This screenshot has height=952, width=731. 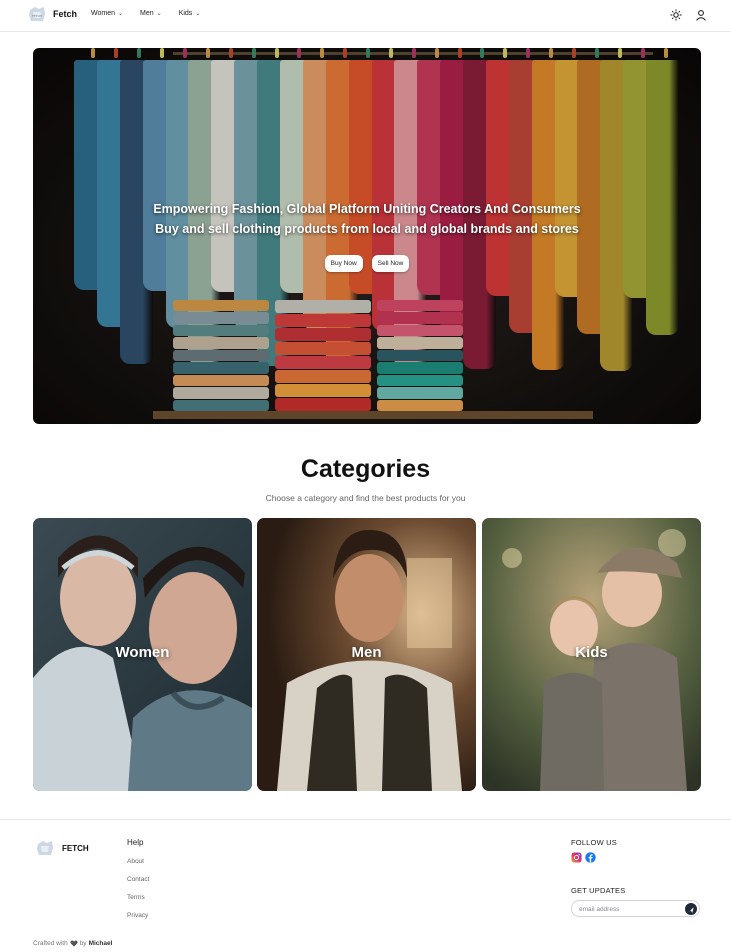 I want to click on nav-men-label: Men, so click(x=147, y=13).